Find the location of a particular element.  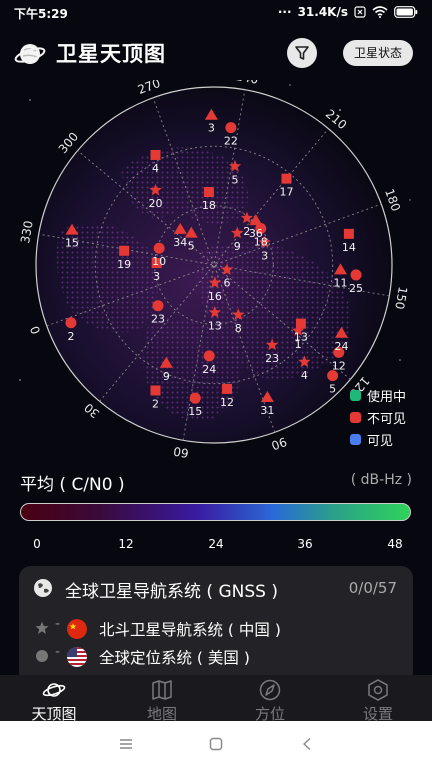

legend-label: 使用中 is located at coordinates (387, 397).